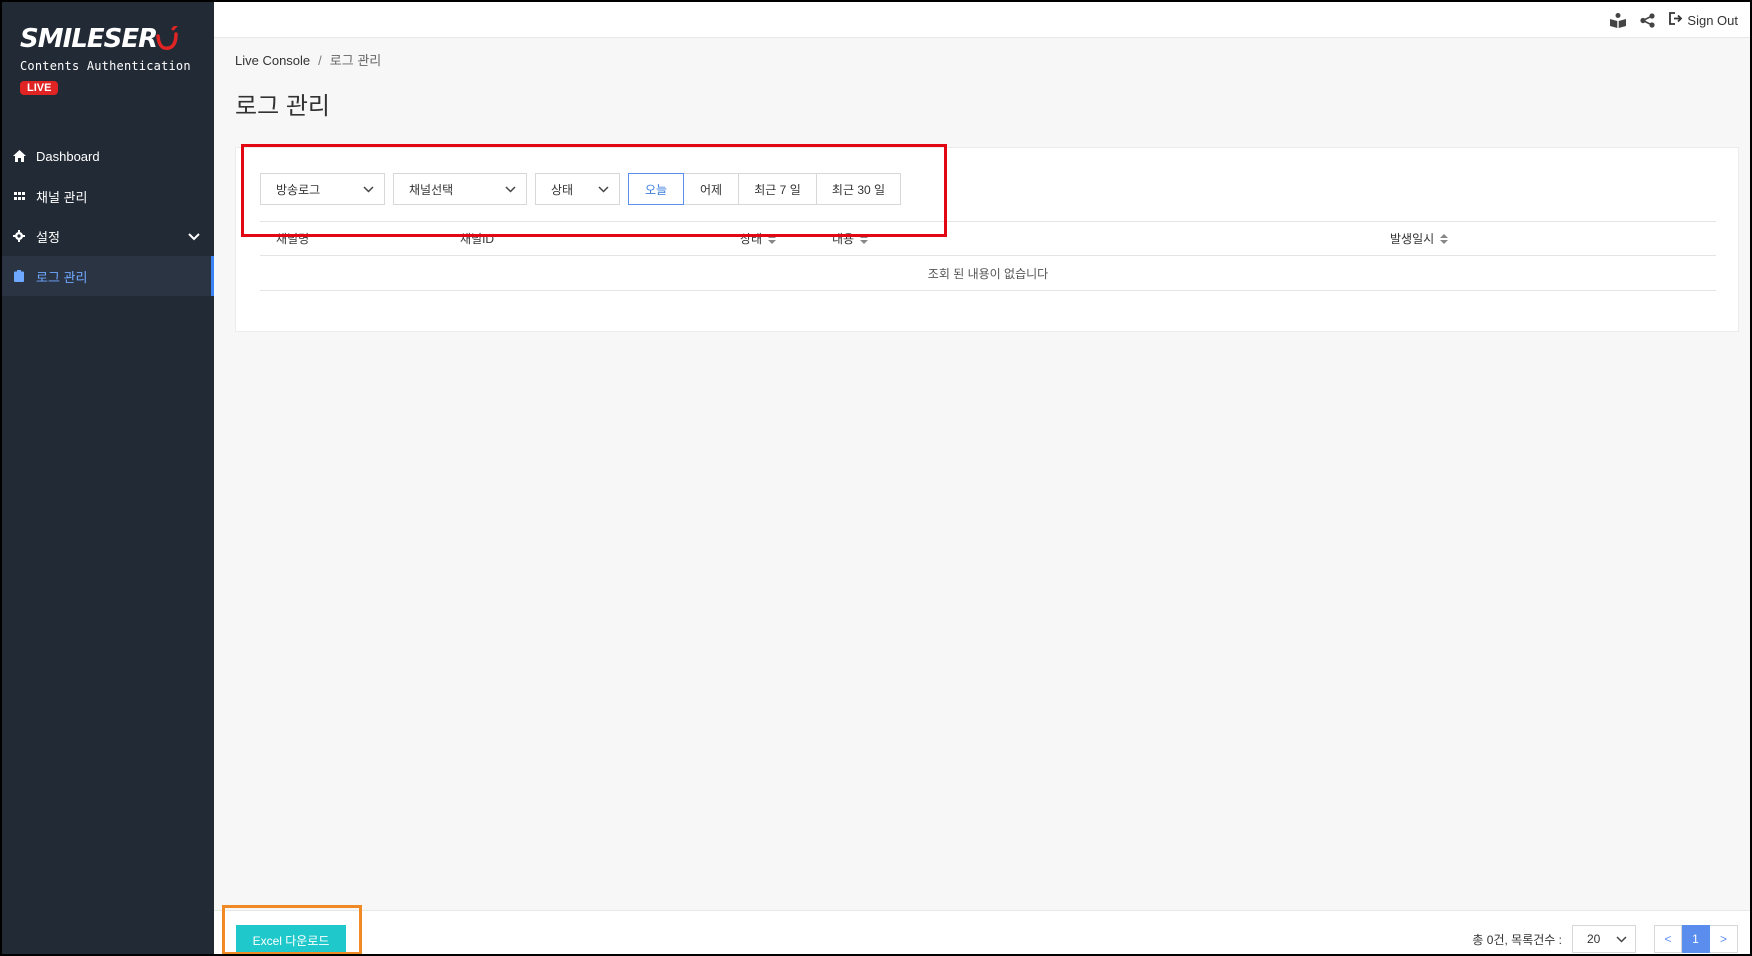 The height and width of the screenshot is (956, 1752). What do you see at coordinates (39, 88) in the screenshot?
I see `live-badge: LIVE` at bounding box center [39, 88].